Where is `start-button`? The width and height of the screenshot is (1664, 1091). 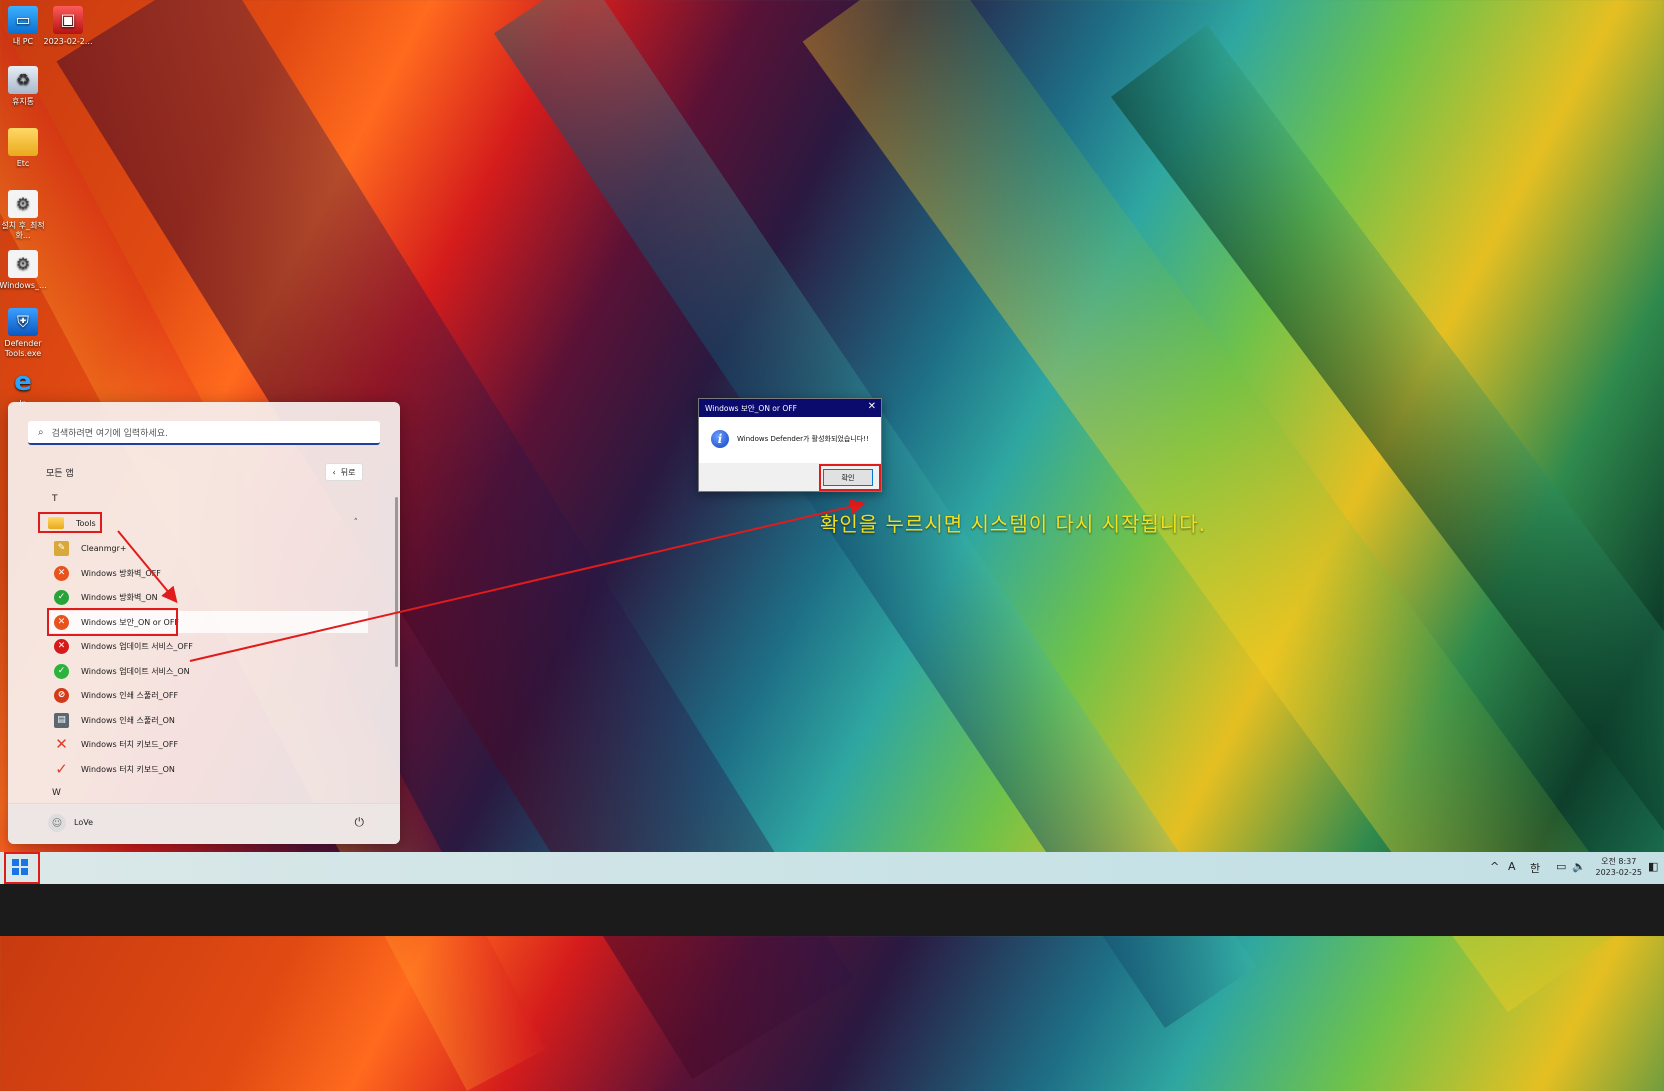 start-button is located at coordinates (20, 867).